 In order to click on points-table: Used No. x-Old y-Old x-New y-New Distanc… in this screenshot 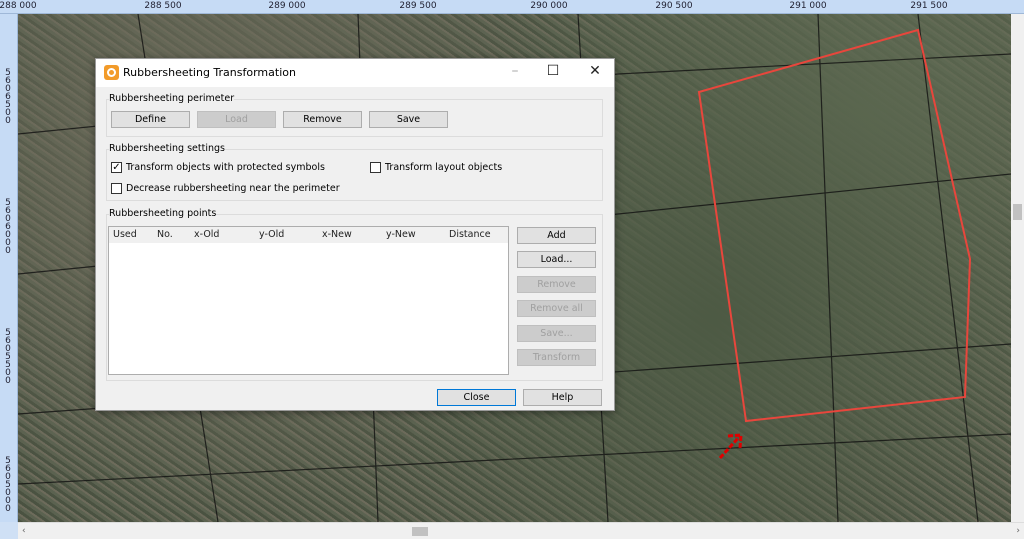, I will do `click(308, 300)`.